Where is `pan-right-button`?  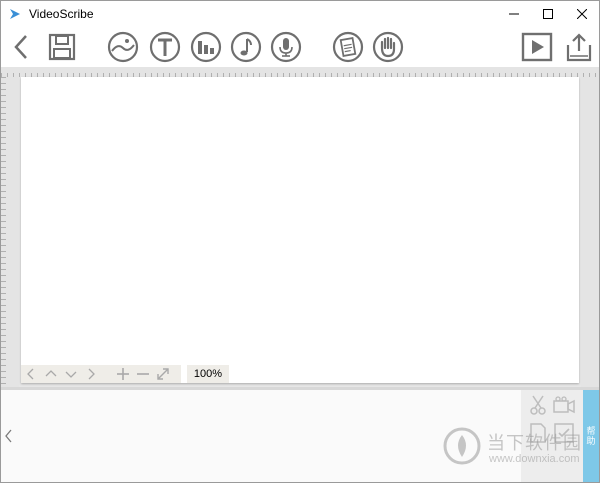
pan-right-button is located at coordinates (91, 374).